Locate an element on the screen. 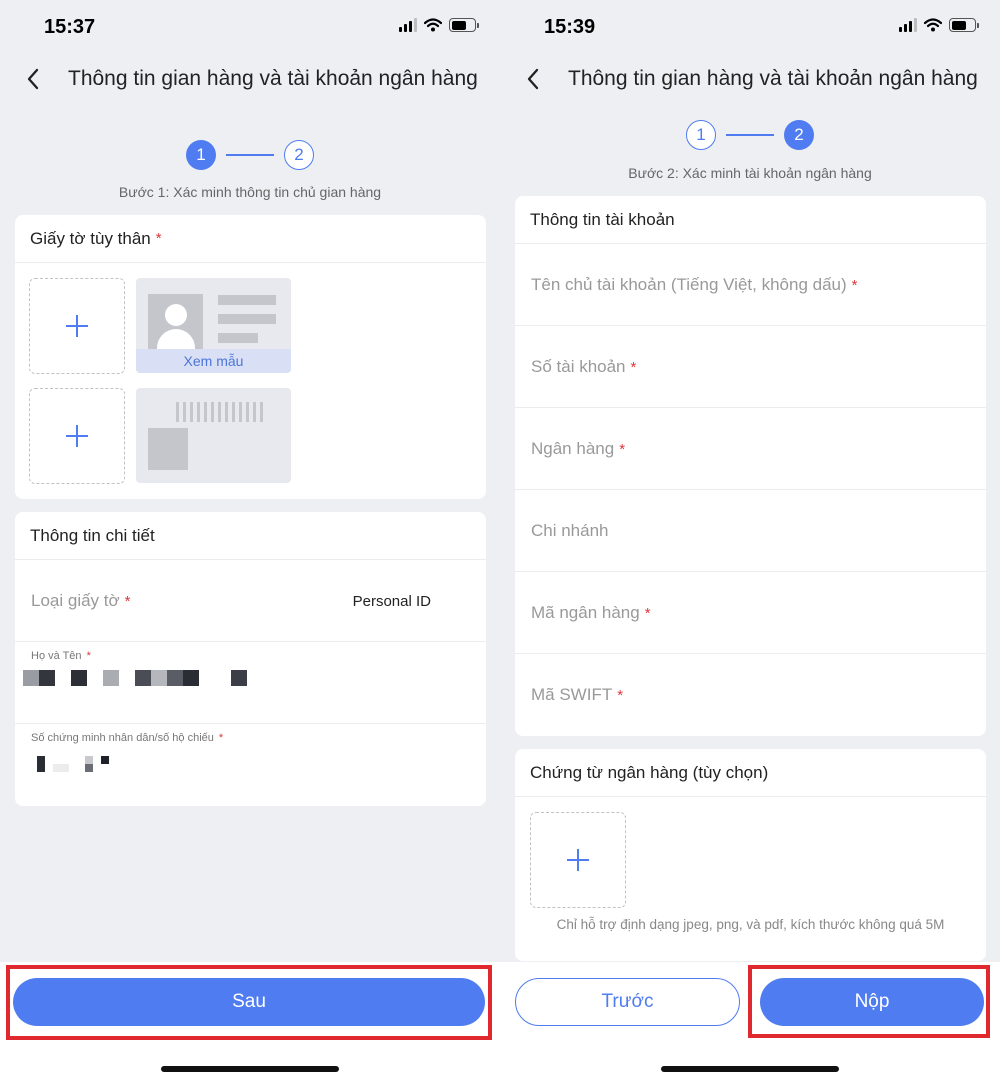 This screenshot has width=1000, height=1082. id-number-label: Số chứng minh nhân dân/số hộ chiếu * is located at coordinates (127, 738).